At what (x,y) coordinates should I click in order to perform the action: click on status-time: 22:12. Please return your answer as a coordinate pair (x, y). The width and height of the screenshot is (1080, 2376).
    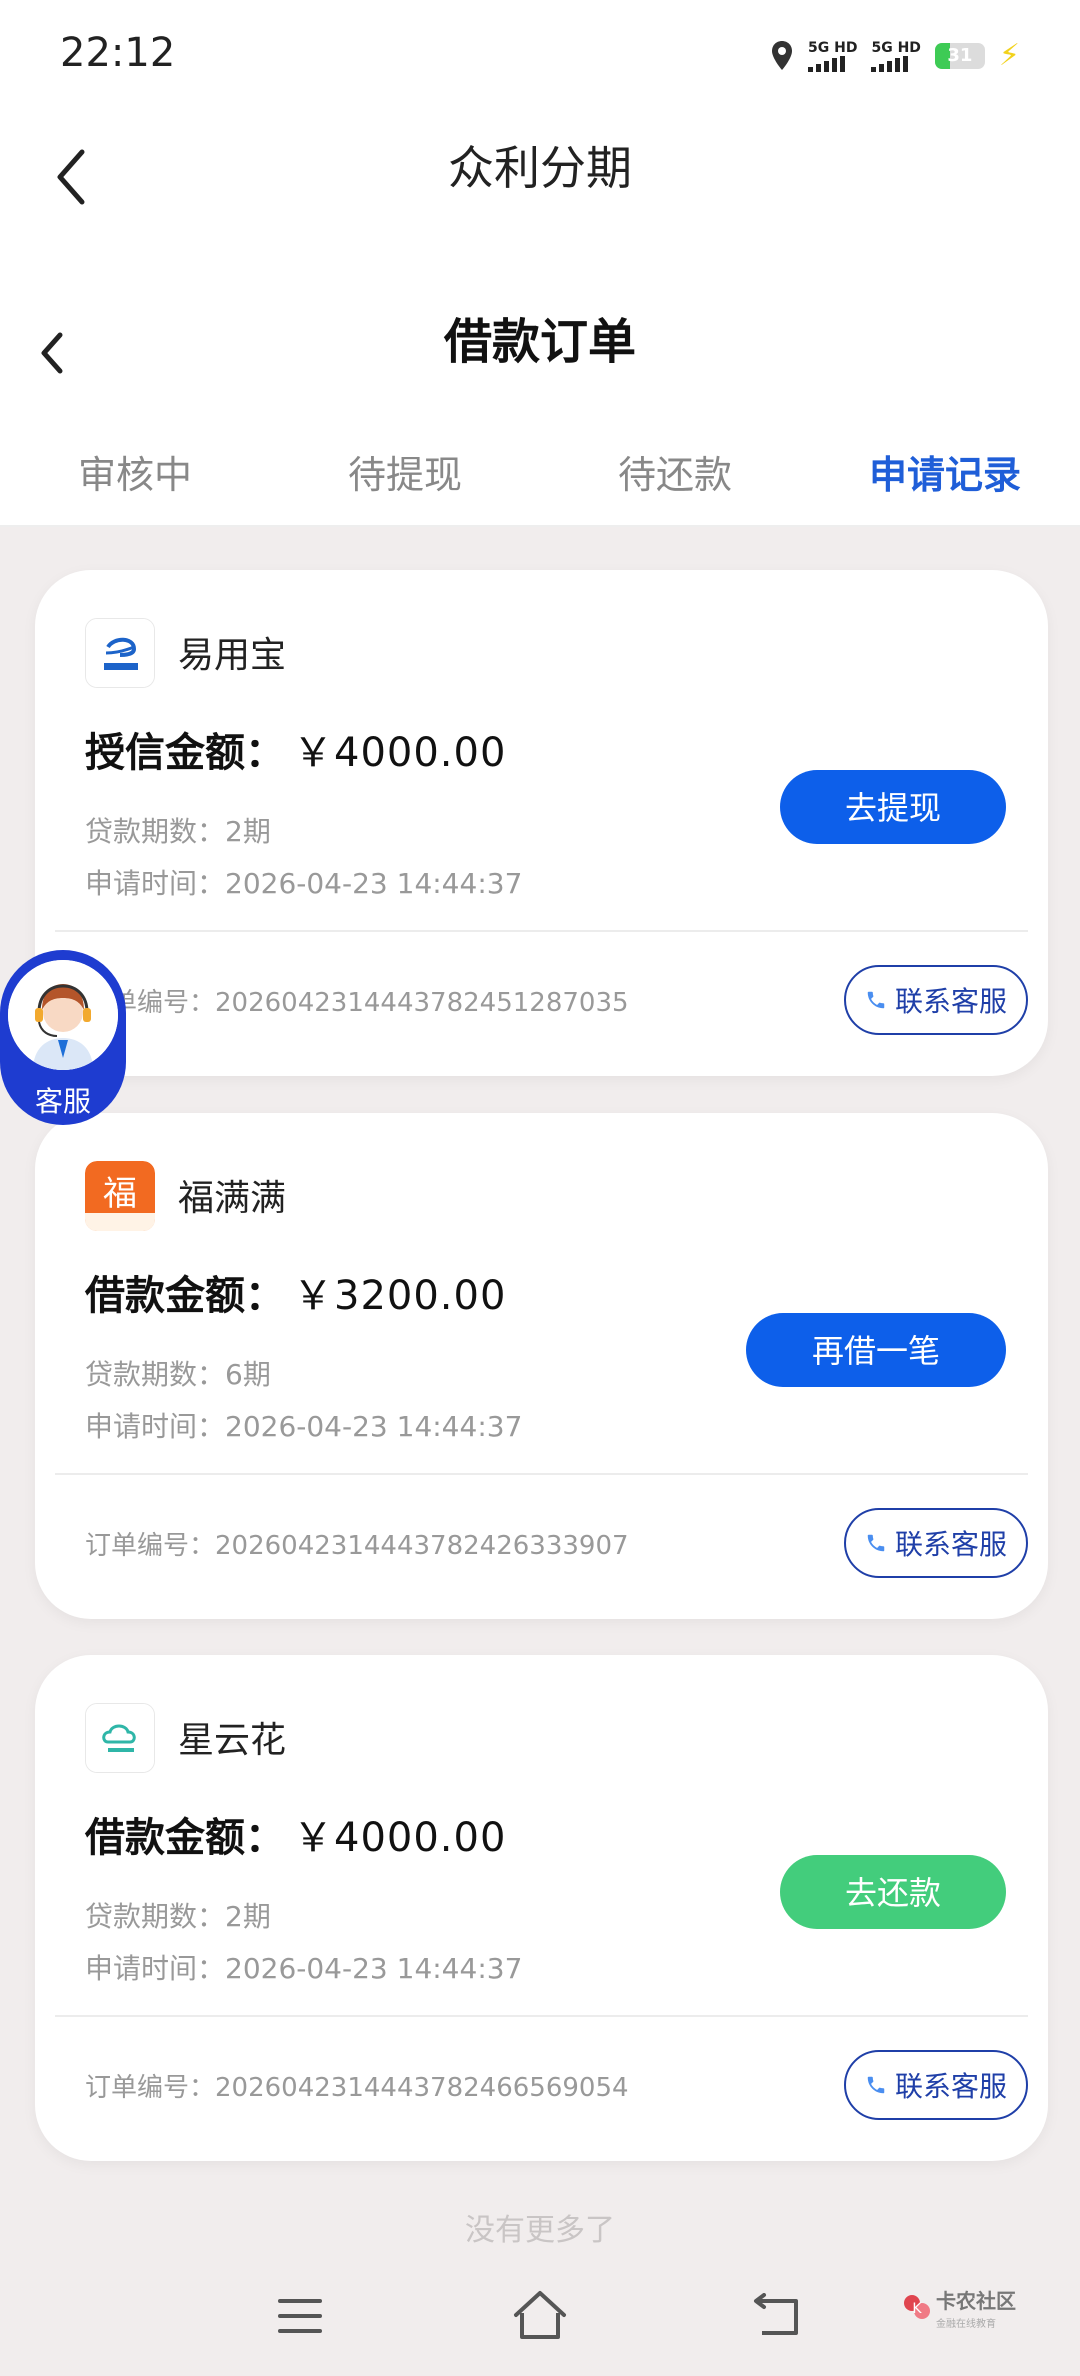
    Looking at the image, I should click on (118, 53).